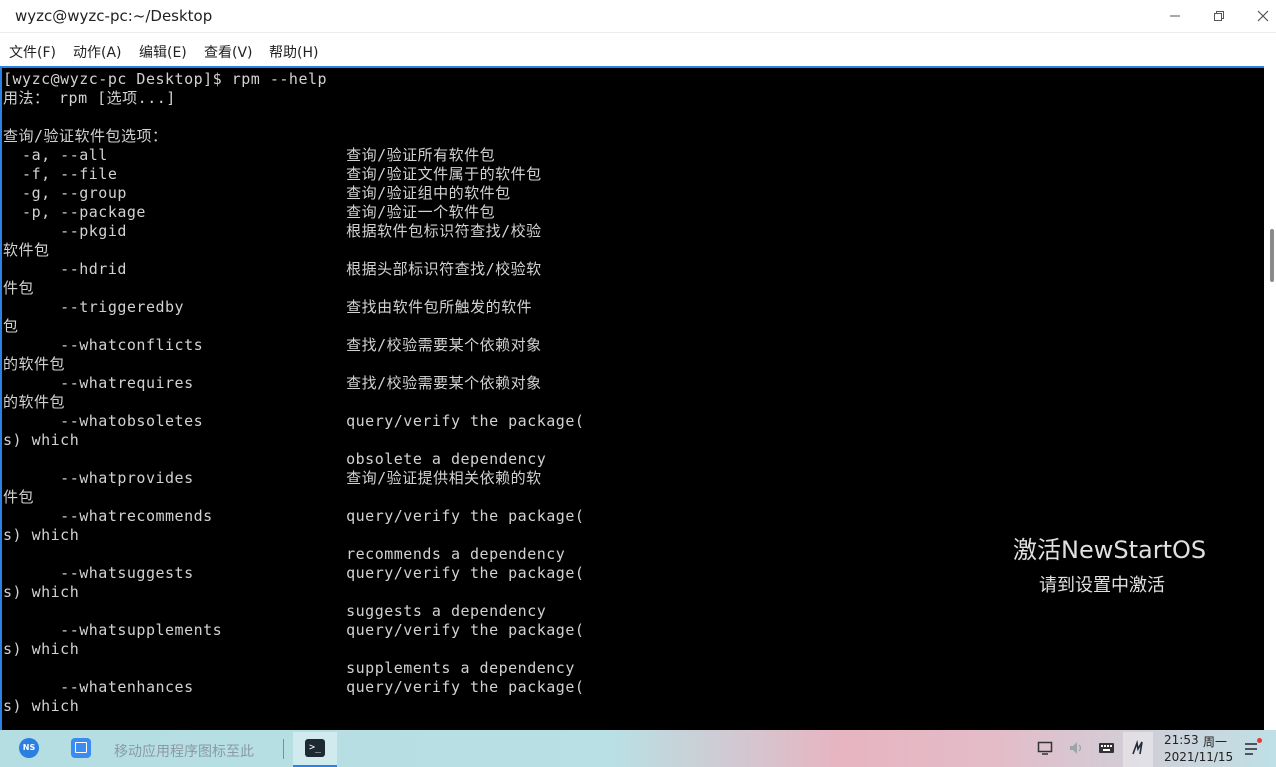  I want to click on taskbar-terminal-app: >_, so click(315, 749).